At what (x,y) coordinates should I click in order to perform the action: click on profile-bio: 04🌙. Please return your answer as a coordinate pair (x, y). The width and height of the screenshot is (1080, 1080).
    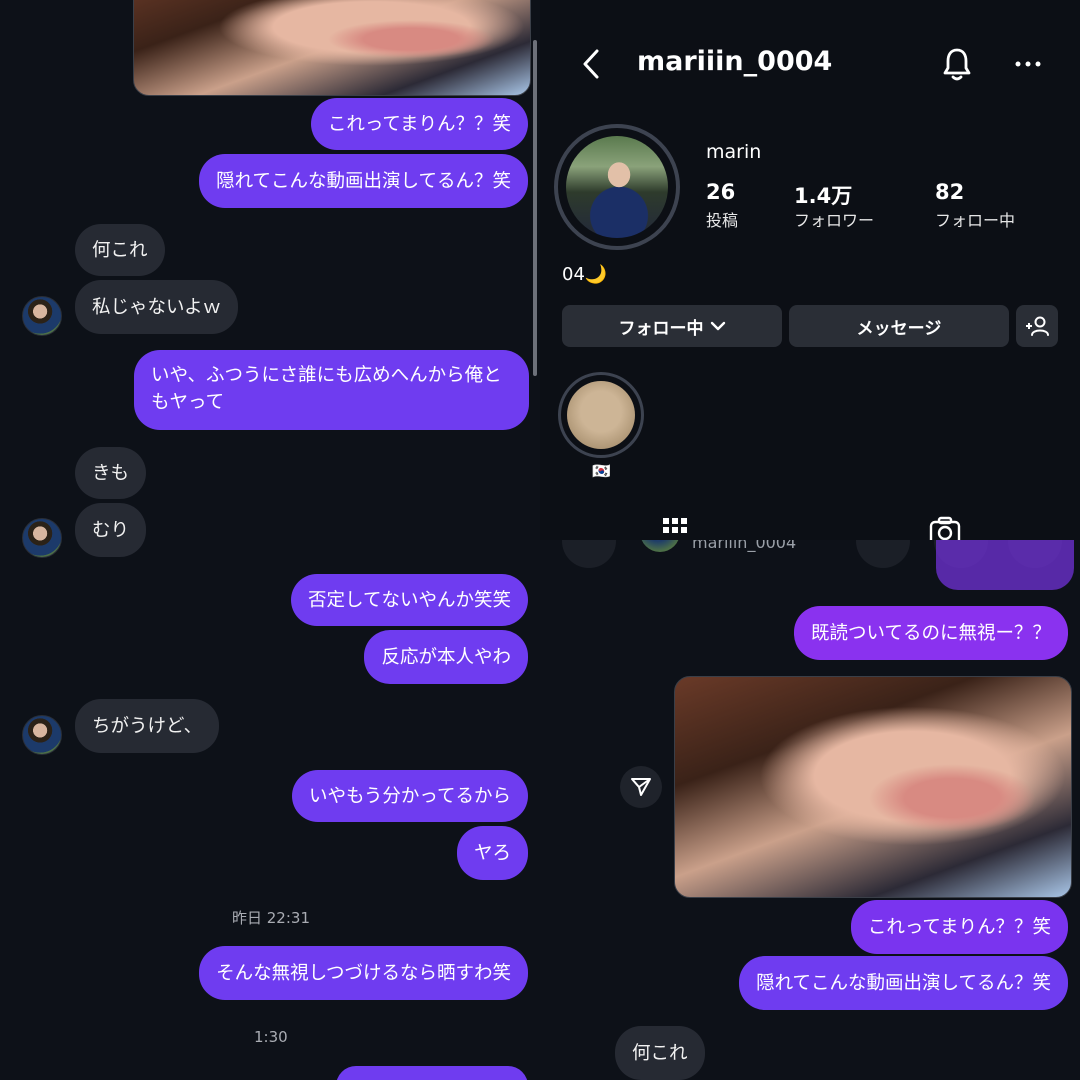
    Looking at the image, I should click on (585, 274).